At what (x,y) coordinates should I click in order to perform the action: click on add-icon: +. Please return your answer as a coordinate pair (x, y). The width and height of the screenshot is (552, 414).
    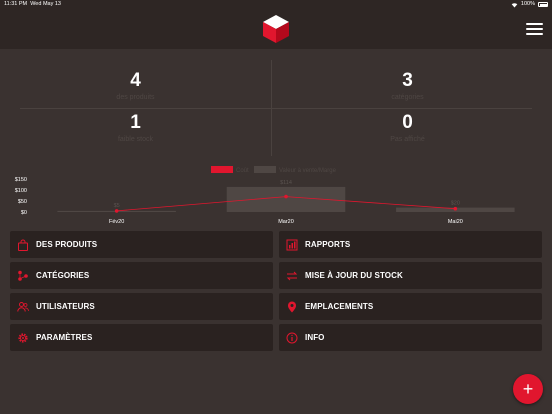
    Looking at the image, I should click on (528, 389).